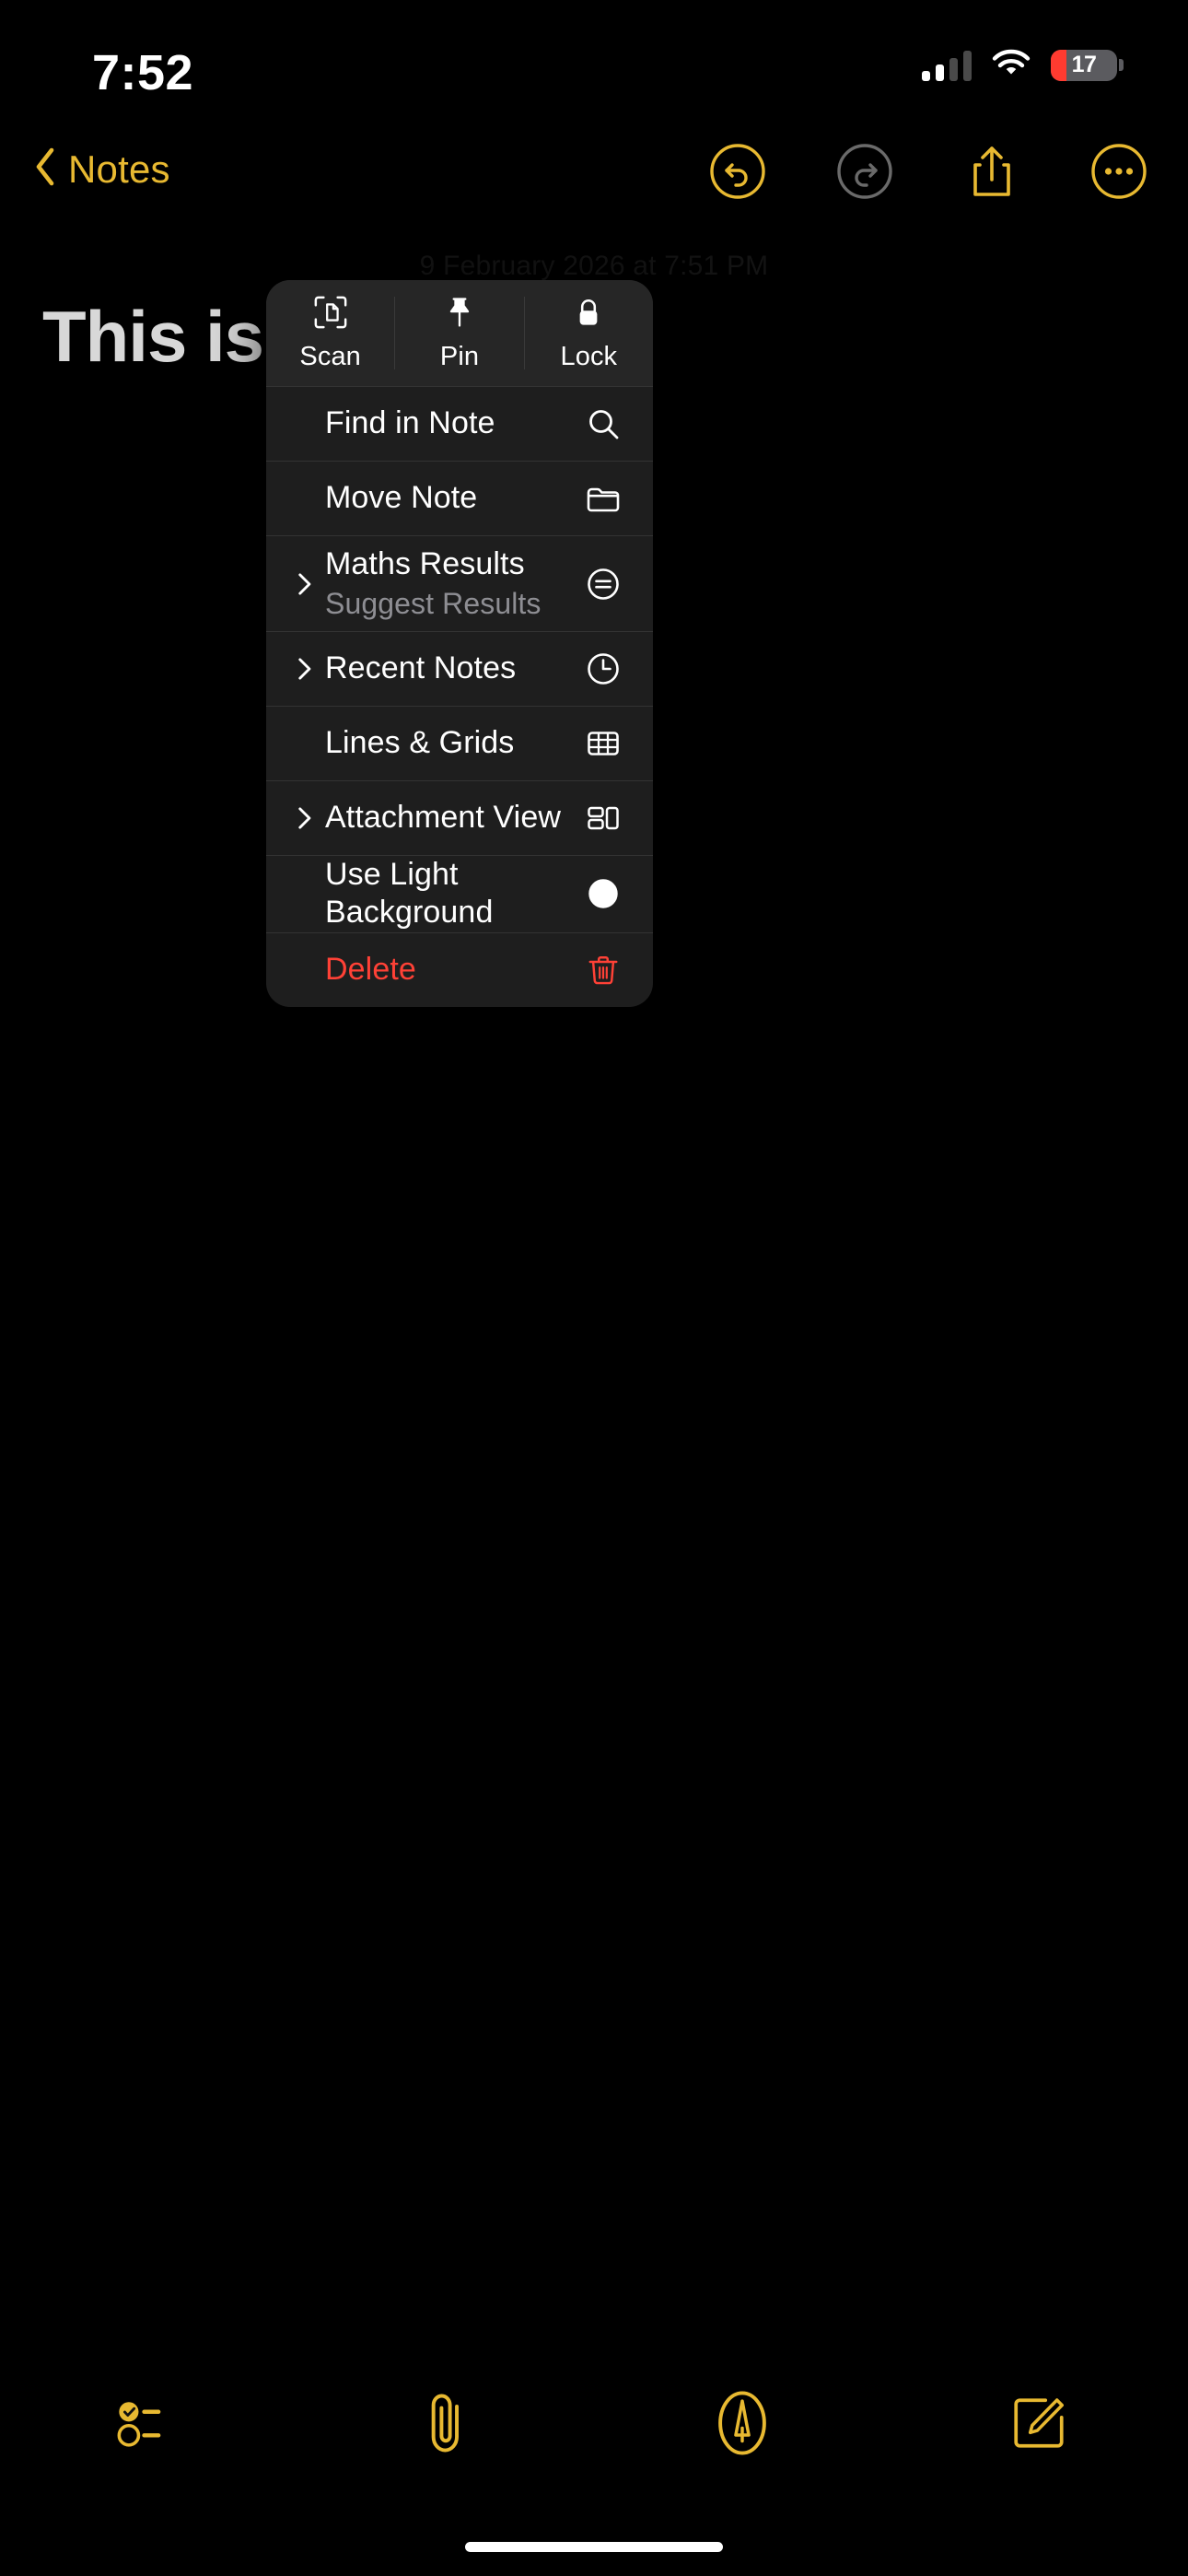 The width and height of the screenshot is (1188, 2576). I want to click on markup-button, so click(742, 2425).